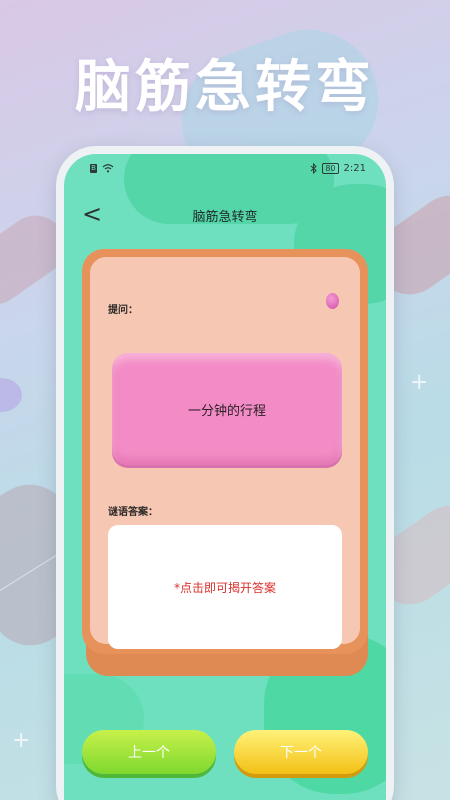 The width and height of the screenshot is (450, 800). Describe the element at coordinates (330, 168) in the screenshot. I see `battery-icon: 80` at that location.